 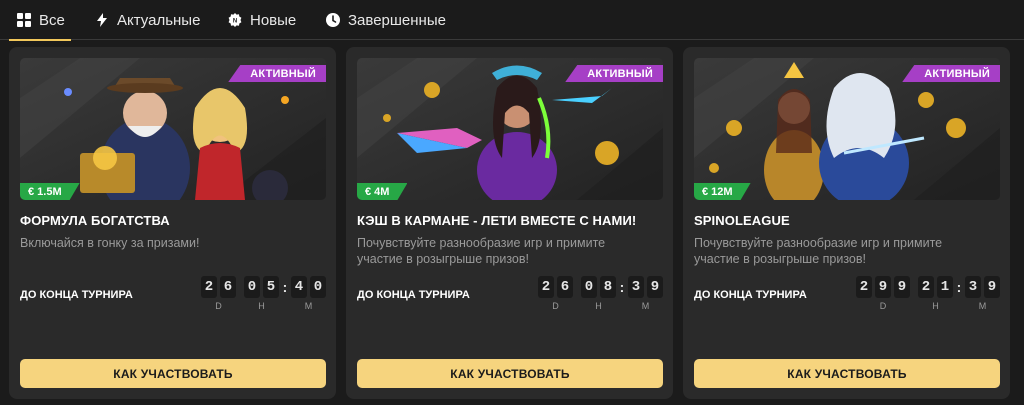 What do you see at coordinates (847, 129) in the screenshot?
I see `tournament-banner: АКТИВНЫЙ € 12M` at bounding box center [847, 129].